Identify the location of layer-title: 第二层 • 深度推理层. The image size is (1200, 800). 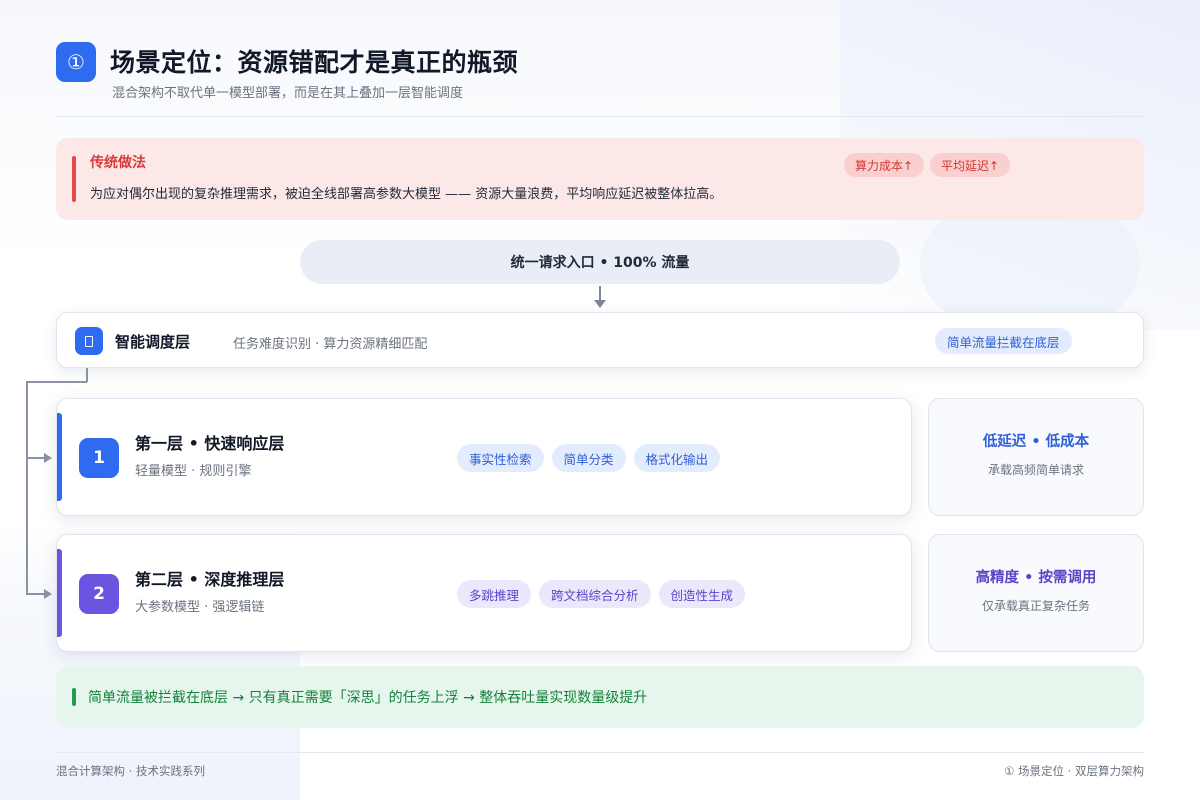
(210, 579).